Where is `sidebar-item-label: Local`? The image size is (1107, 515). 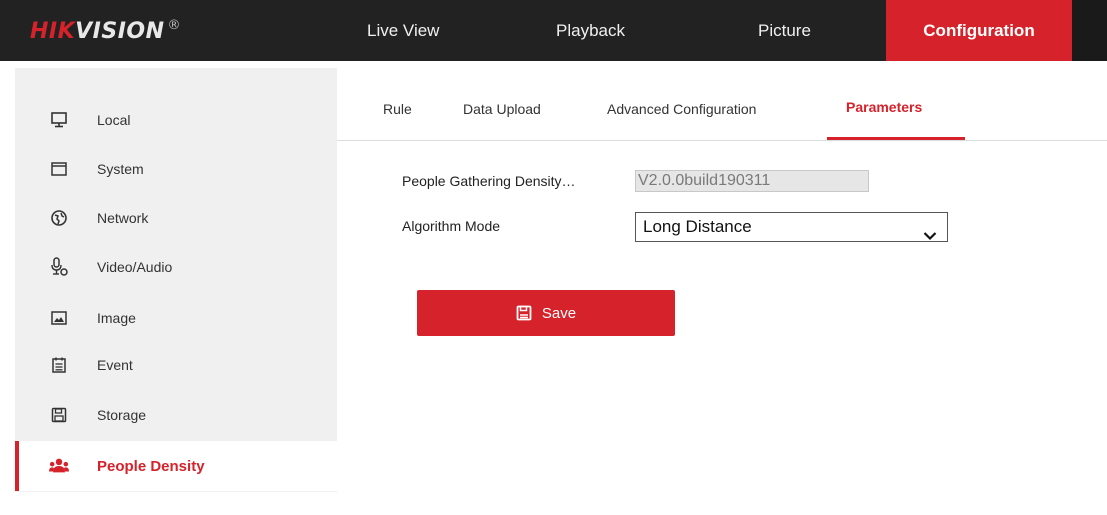
sidebar-item-label: Local is located at coordinates (114, 120).